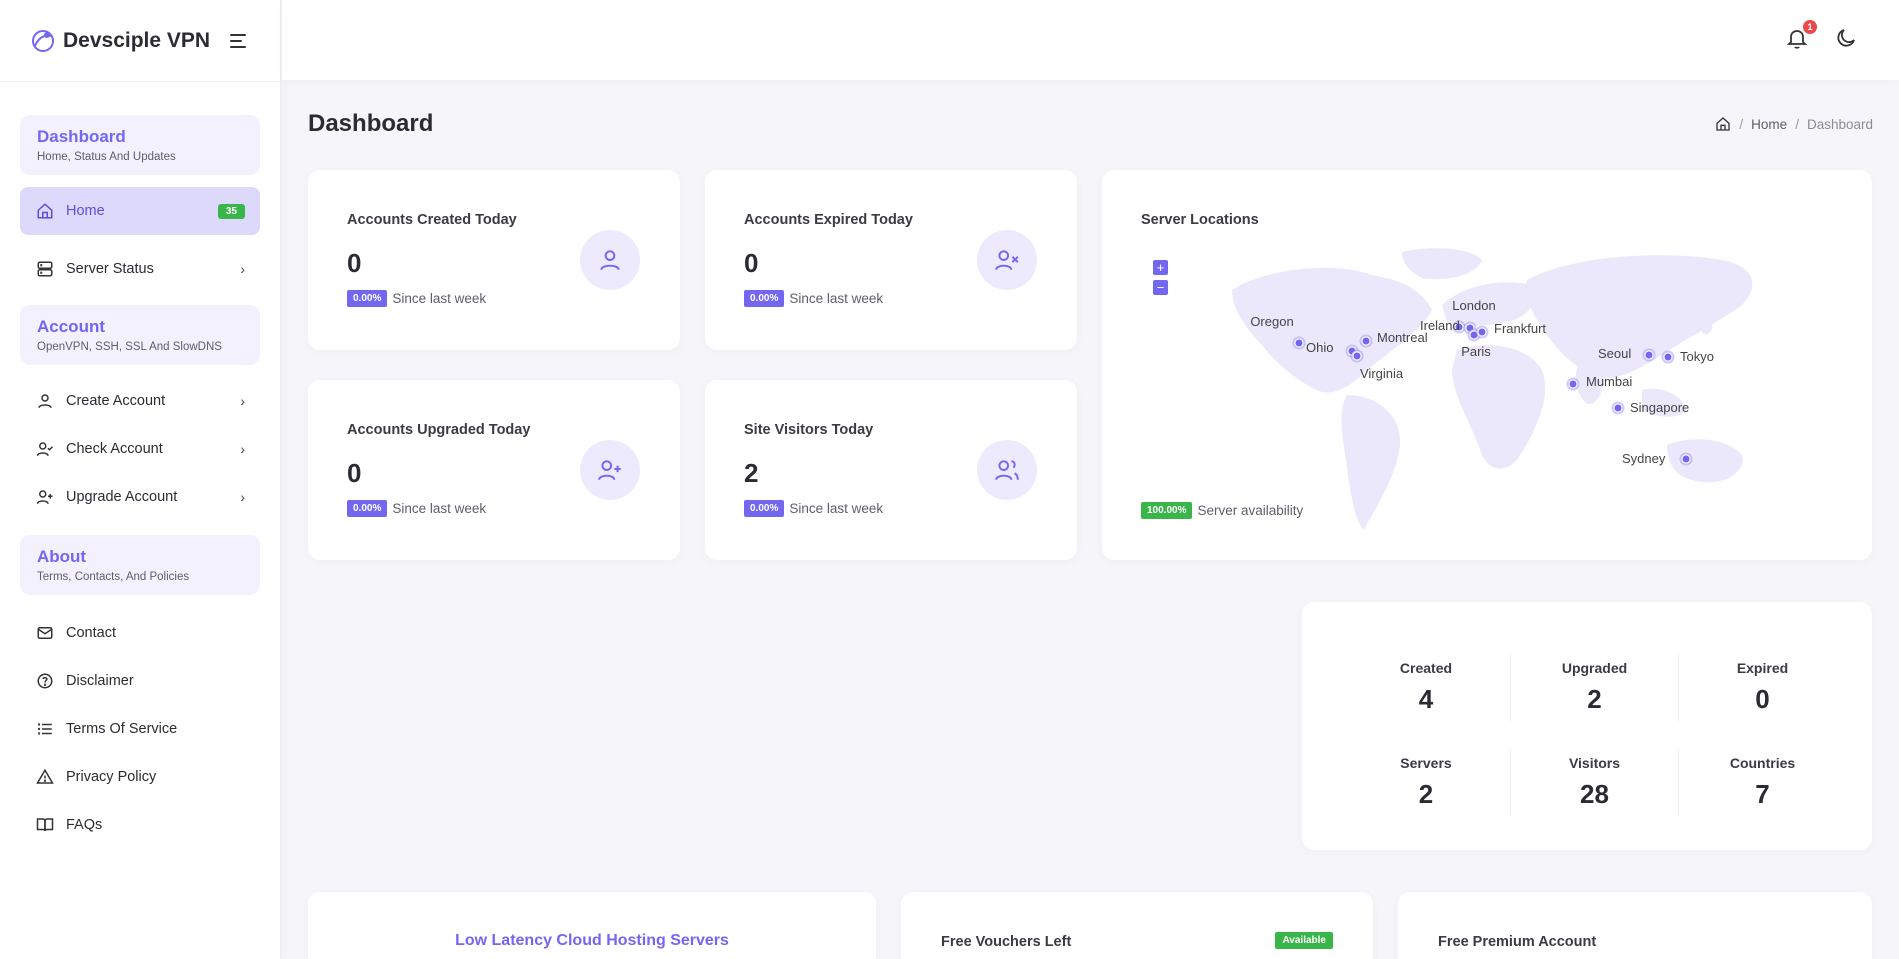  I want to click on section-account: Account OpenVPN, SSH, SSL And SlowDNS, so click(140, 335).